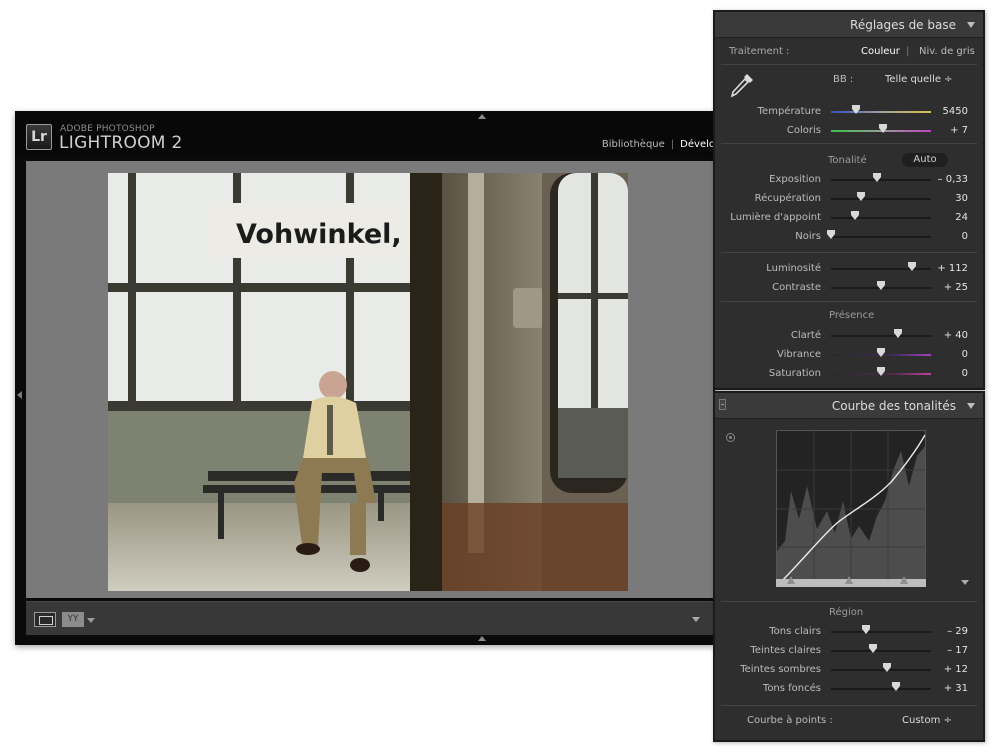 This screenshot has height=755, width=1000. I want to click on slider-track-lumiere-d-appoint, so click(881, 218).